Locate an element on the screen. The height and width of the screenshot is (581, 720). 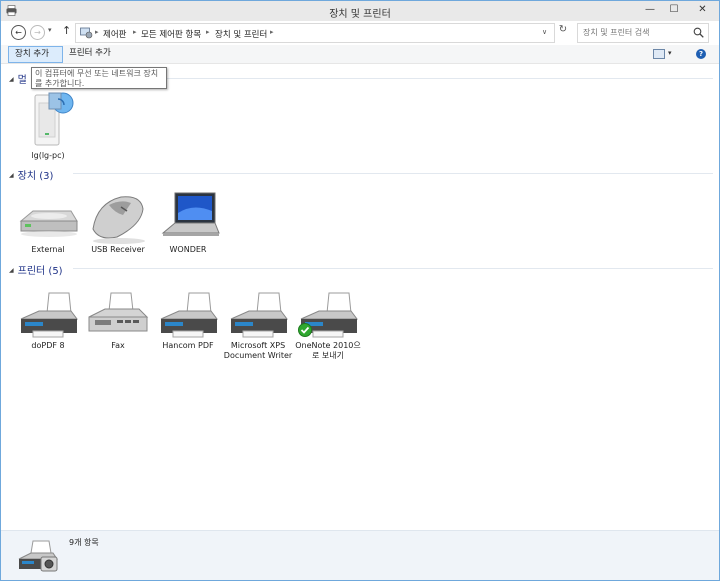
add-printer-button: 프린터 추가 is located at coordinates (90, 53).